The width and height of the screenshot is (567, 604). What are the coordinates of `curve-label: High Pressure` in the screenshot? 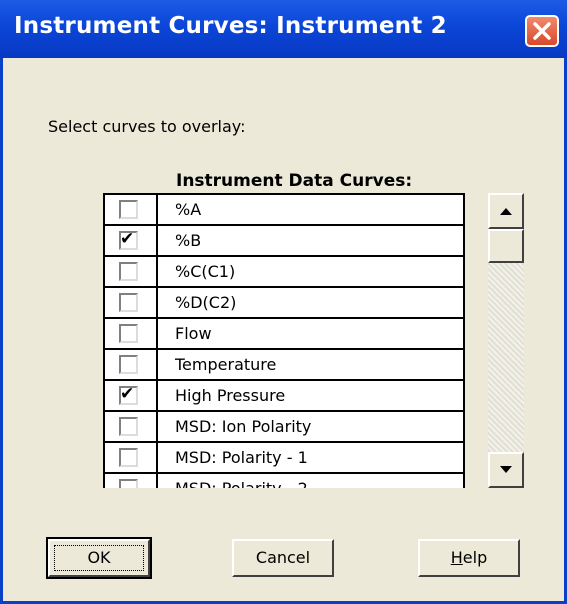 It's located at (230, 395).